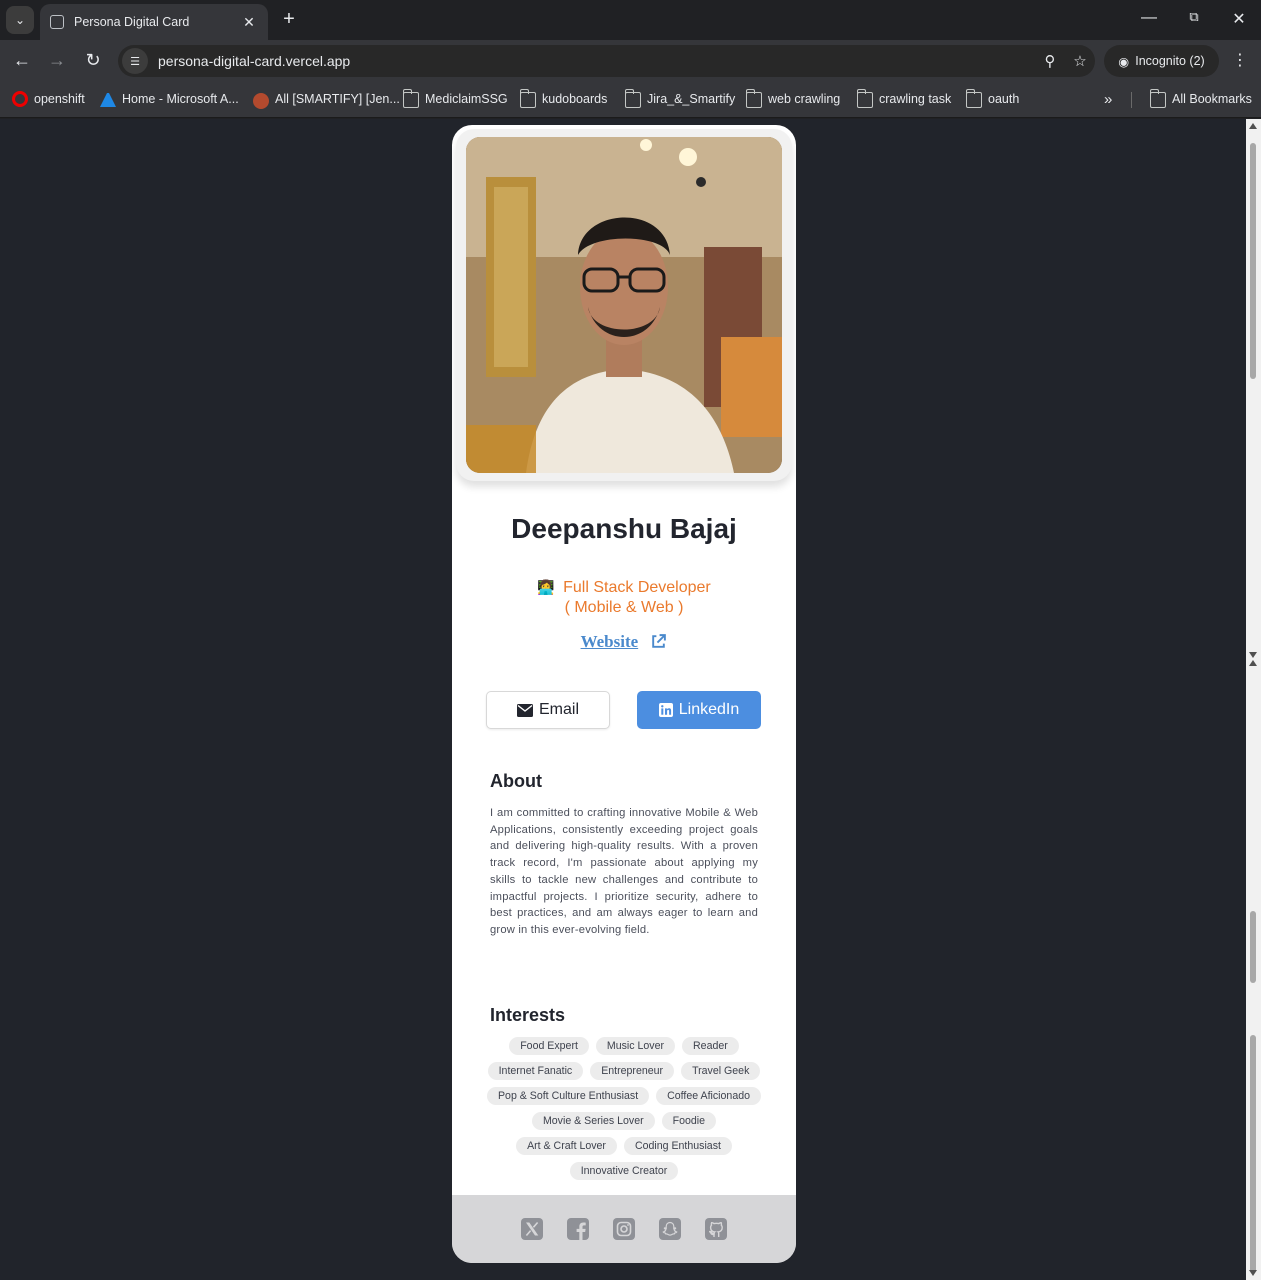  Describe the element at coordinates (596, 61) in the screenshot. I see `url-text: persona-digital-card.vercel.app` at that location.